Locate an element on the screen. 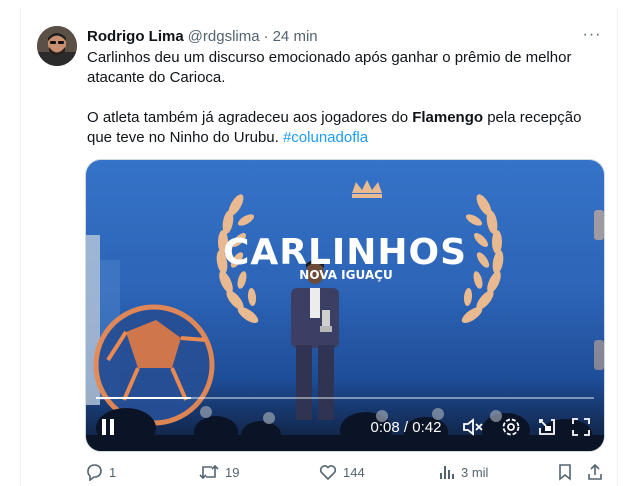 Image resolution: width=629 pixels, height=486 pixels. bookmark-icon is located at coordinates (565, 472).